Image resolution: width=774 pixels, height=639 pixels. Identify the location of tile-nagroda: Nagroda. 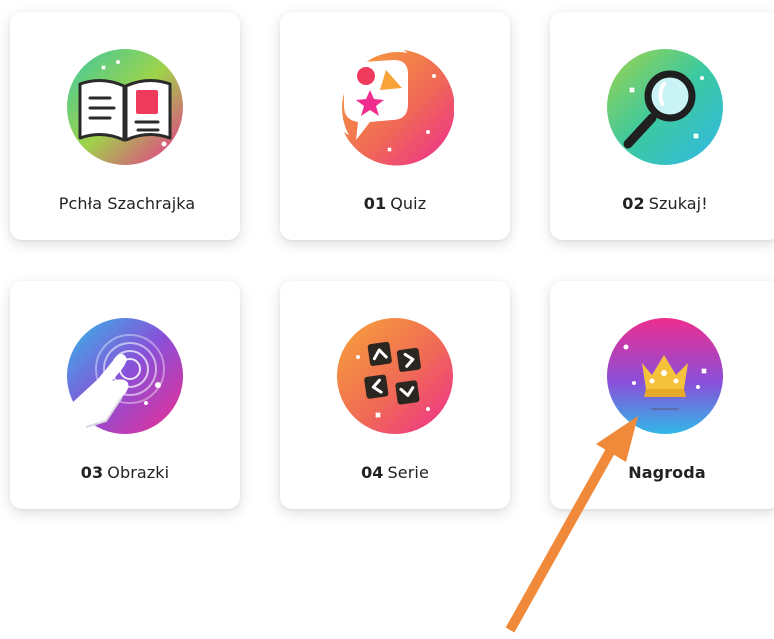
(662, 395).